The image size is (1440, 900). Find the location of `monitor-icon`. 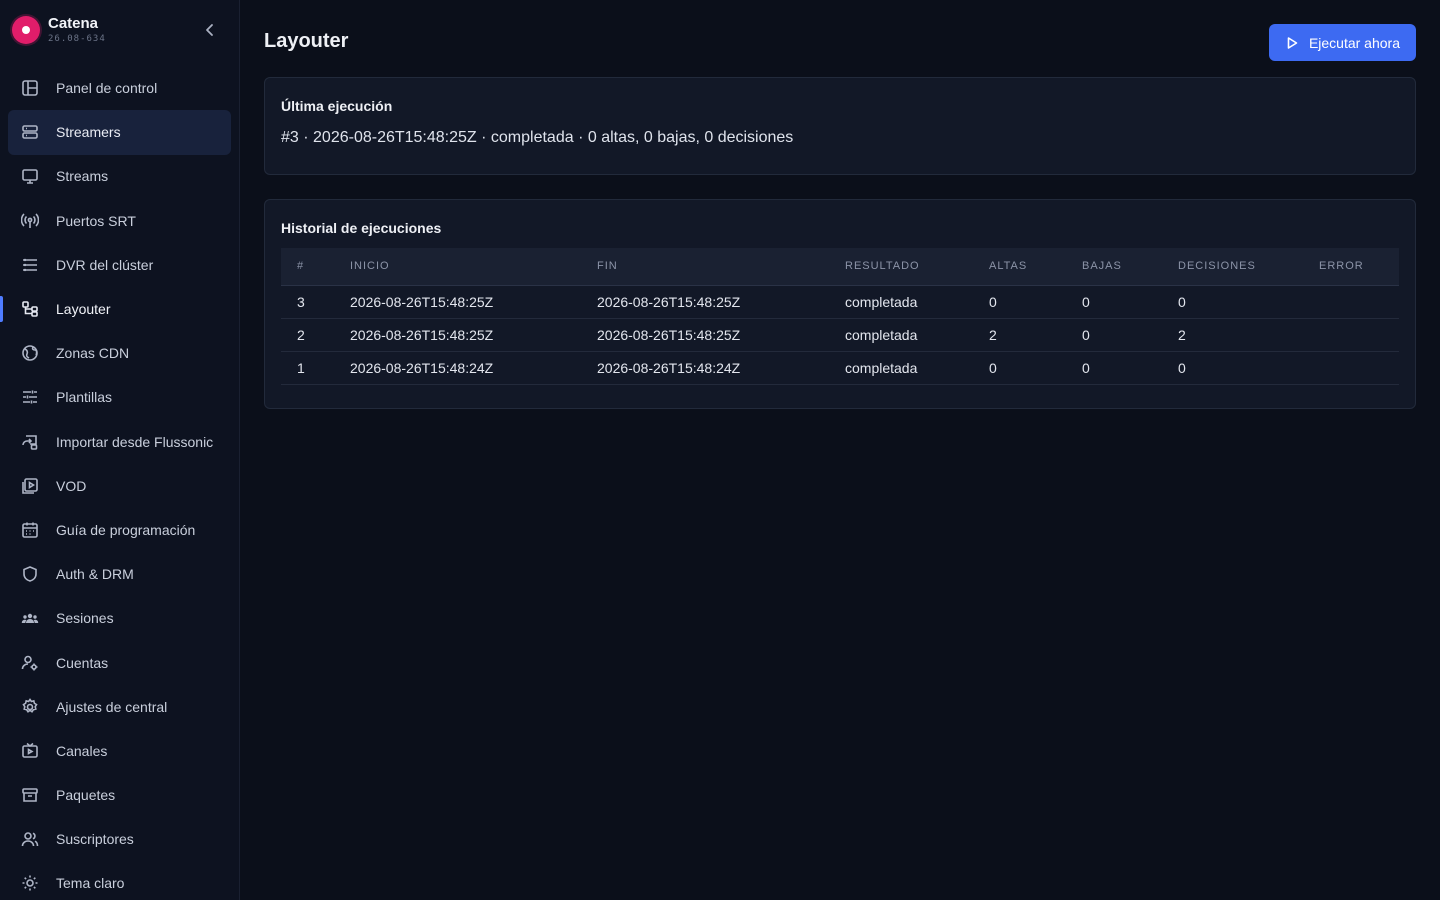

monitor-icon is located at coordinates (30, 176).